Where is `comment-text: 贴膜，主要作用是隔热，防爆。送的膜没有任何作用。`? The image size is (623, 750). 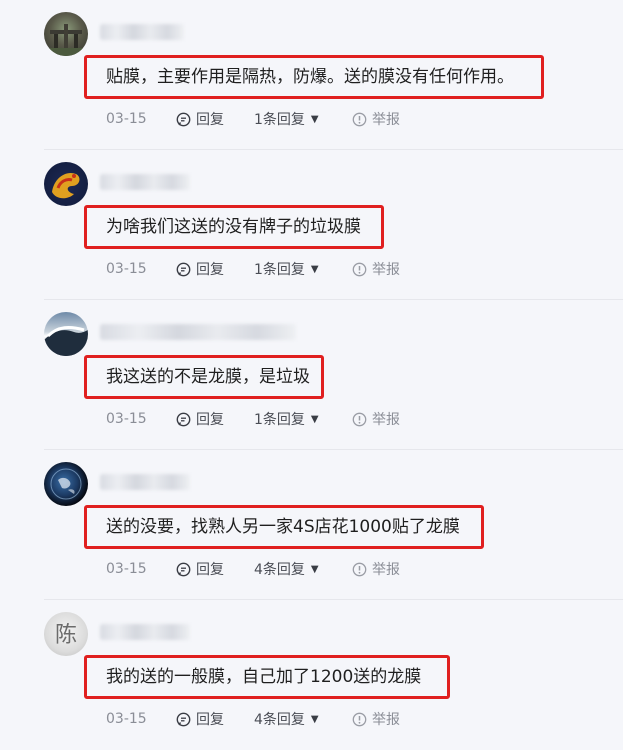 comment-text: 贴膜，主要作用是隔热，防爆。送的膜没有任何作用。 is located at coordinates (310, 77).